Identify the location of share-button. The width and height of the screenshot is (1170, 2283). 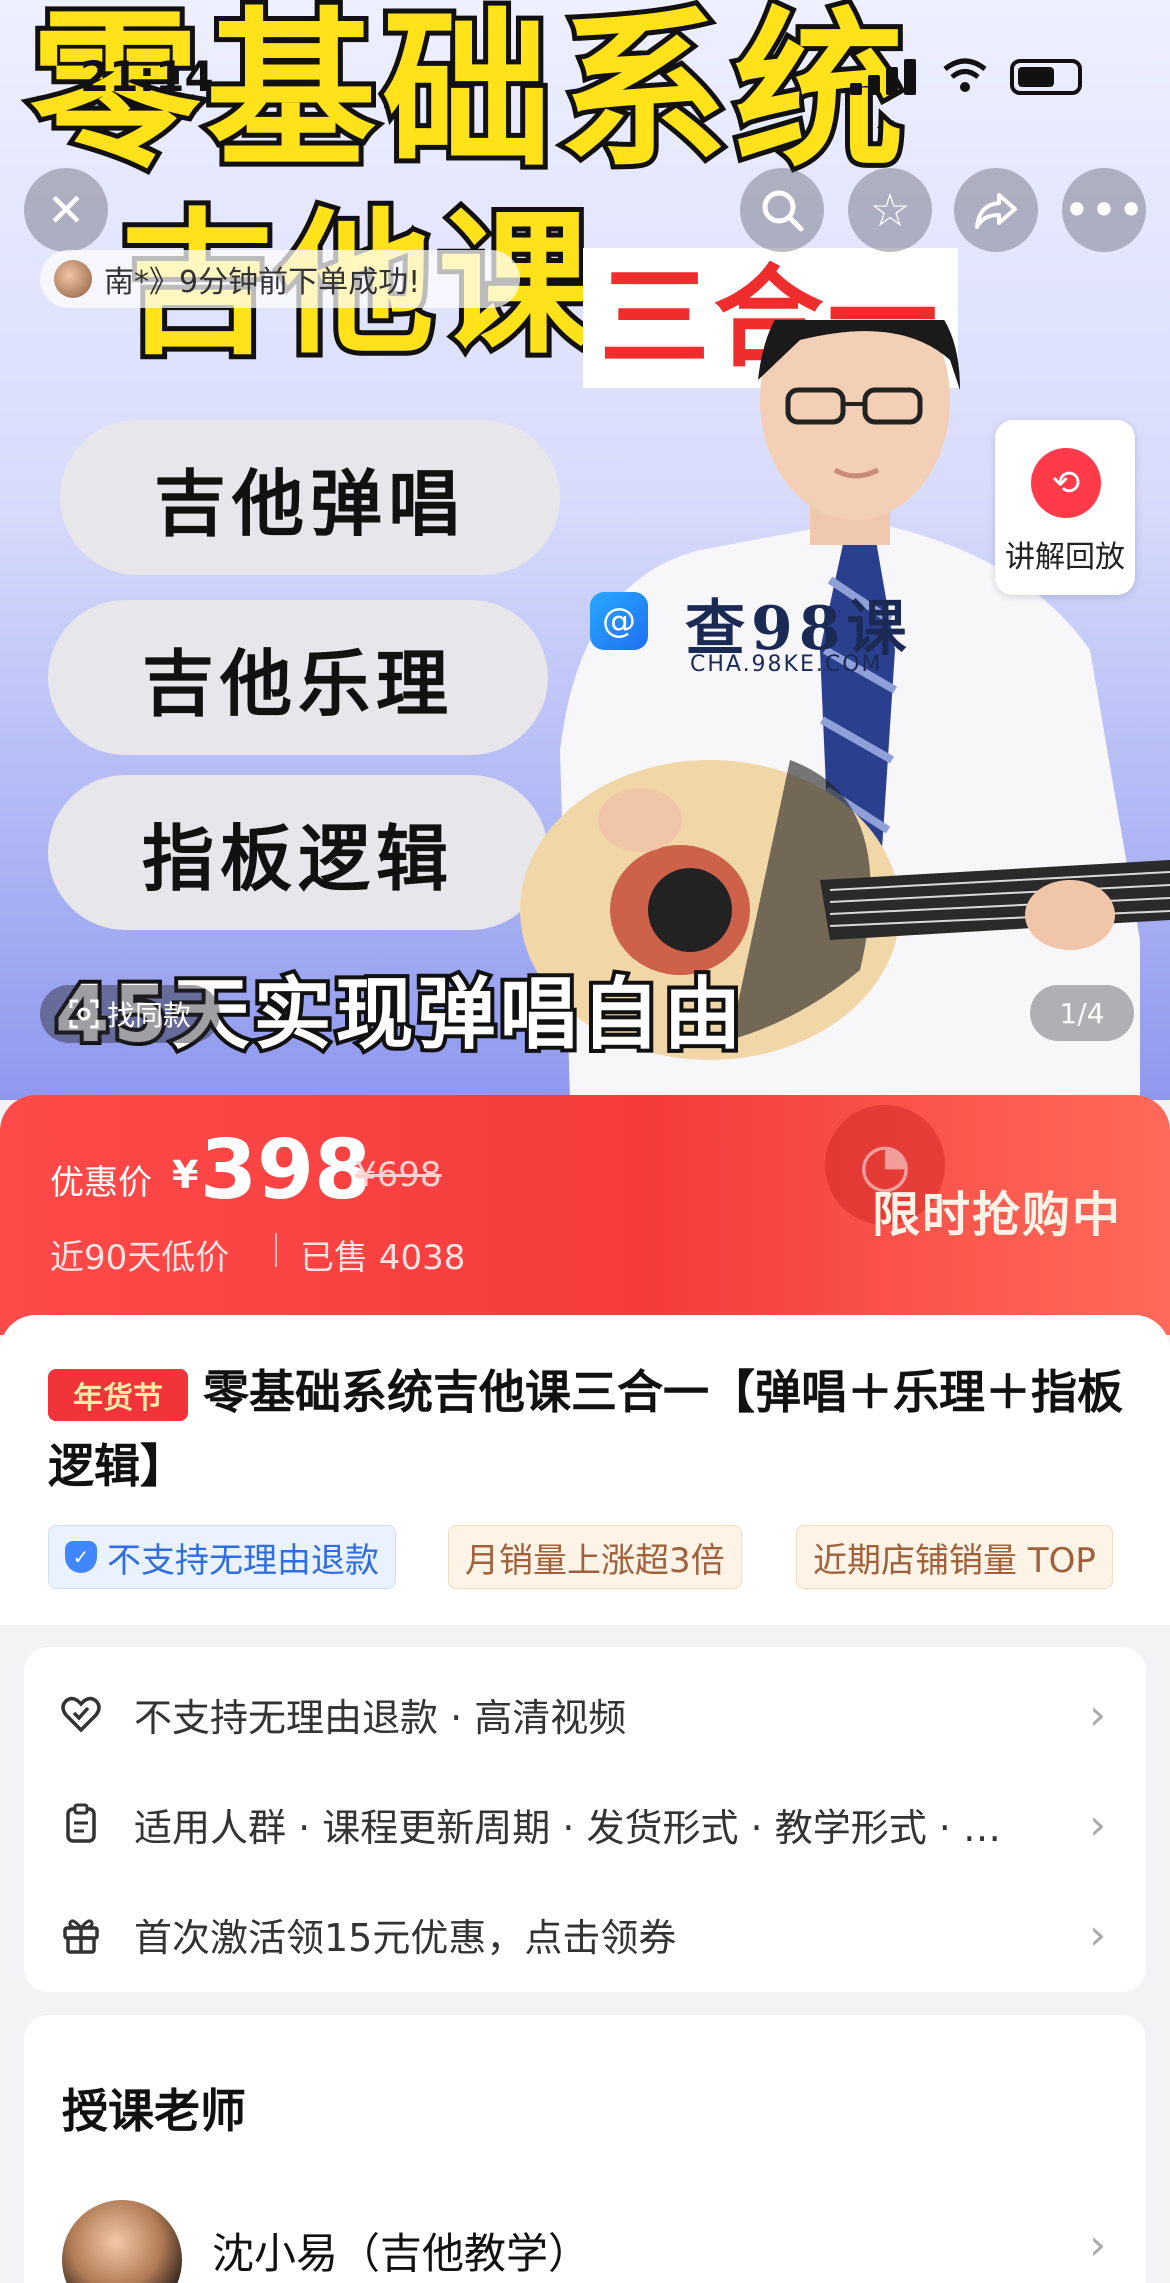
(996, 210).